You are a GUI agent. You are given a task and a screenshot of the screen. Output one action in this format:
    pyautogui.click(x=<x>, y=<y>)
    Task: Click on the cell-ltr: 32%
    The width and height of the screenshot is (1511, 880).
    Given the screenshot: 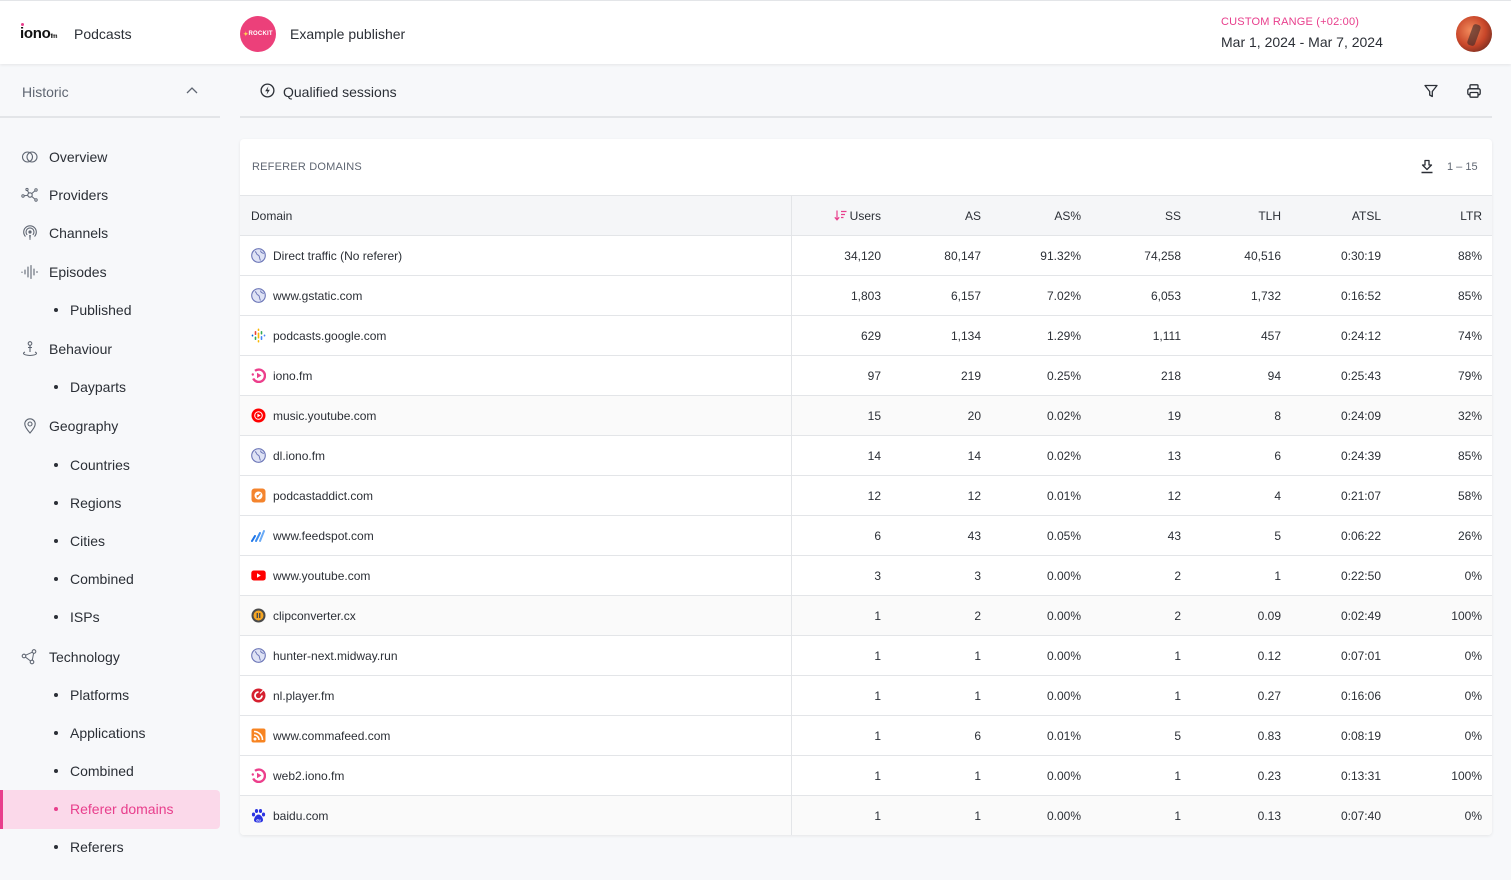 What is the action you would take?
    pyautogui.click(x=1441, y=415)
    